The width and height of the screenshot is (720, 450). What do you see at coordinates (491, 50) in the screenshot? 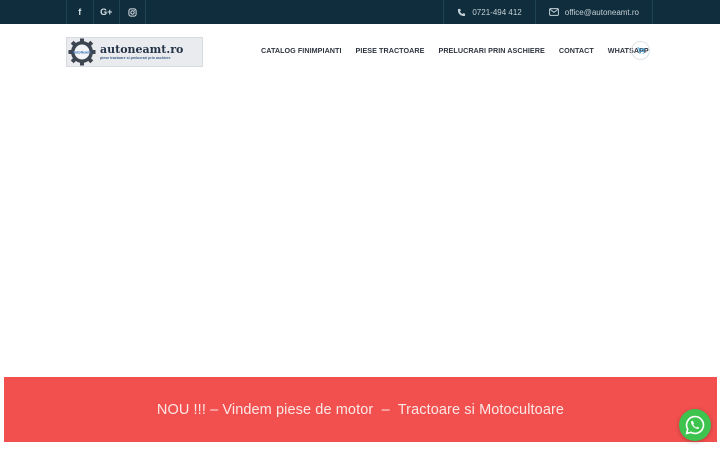
I see `nav-prelucrari-prin-aschiere: PRELUCRARI PRIN ASCHIERE` at bounding box center [491, 50].